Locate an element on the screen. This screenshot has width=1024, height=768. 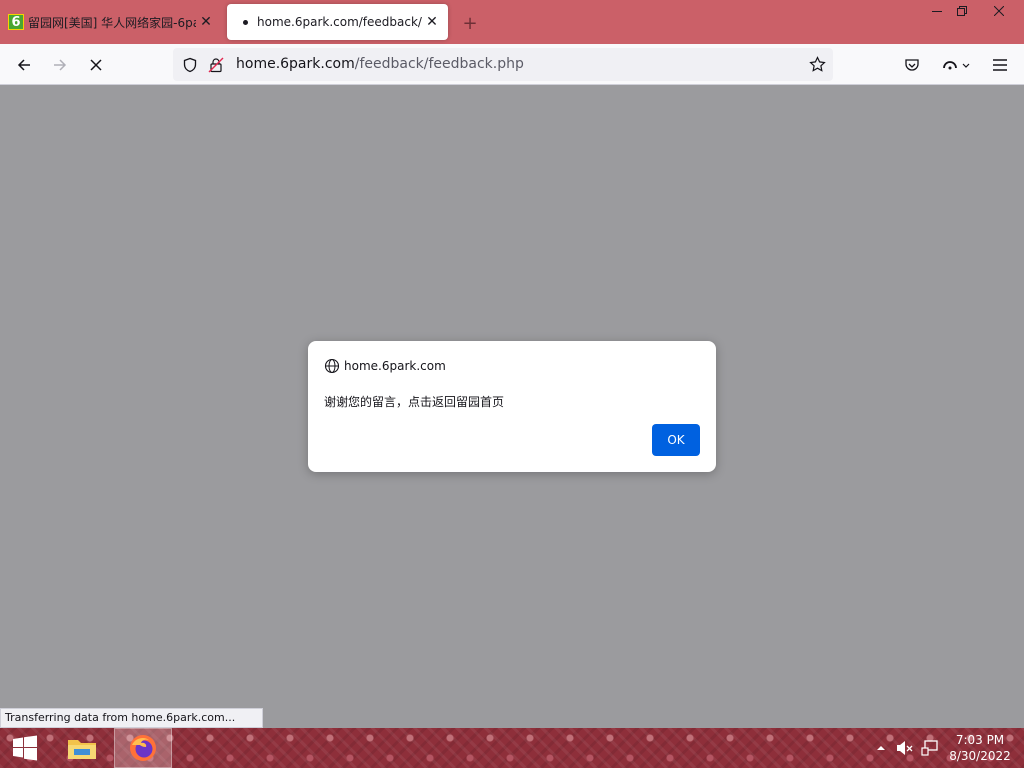
sync-account-icon is located at coordinates (956, 65).